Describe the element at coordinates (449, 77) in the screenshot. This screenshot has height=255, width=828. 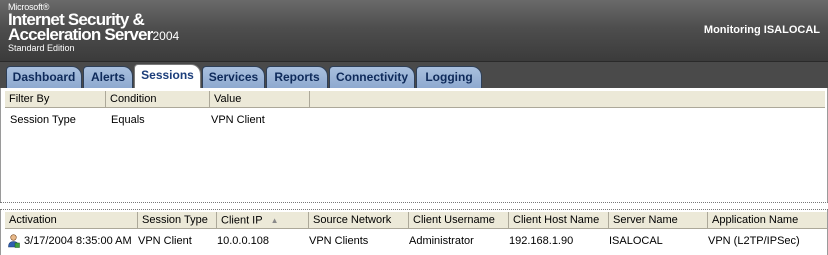
I see `tab-logging: Logging` at that location.